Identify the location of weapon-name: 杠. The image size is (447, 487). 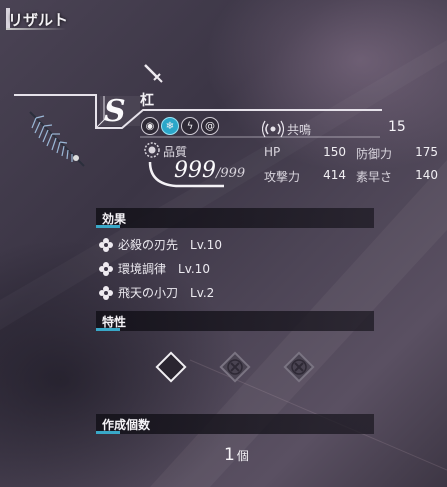
(147, 101).